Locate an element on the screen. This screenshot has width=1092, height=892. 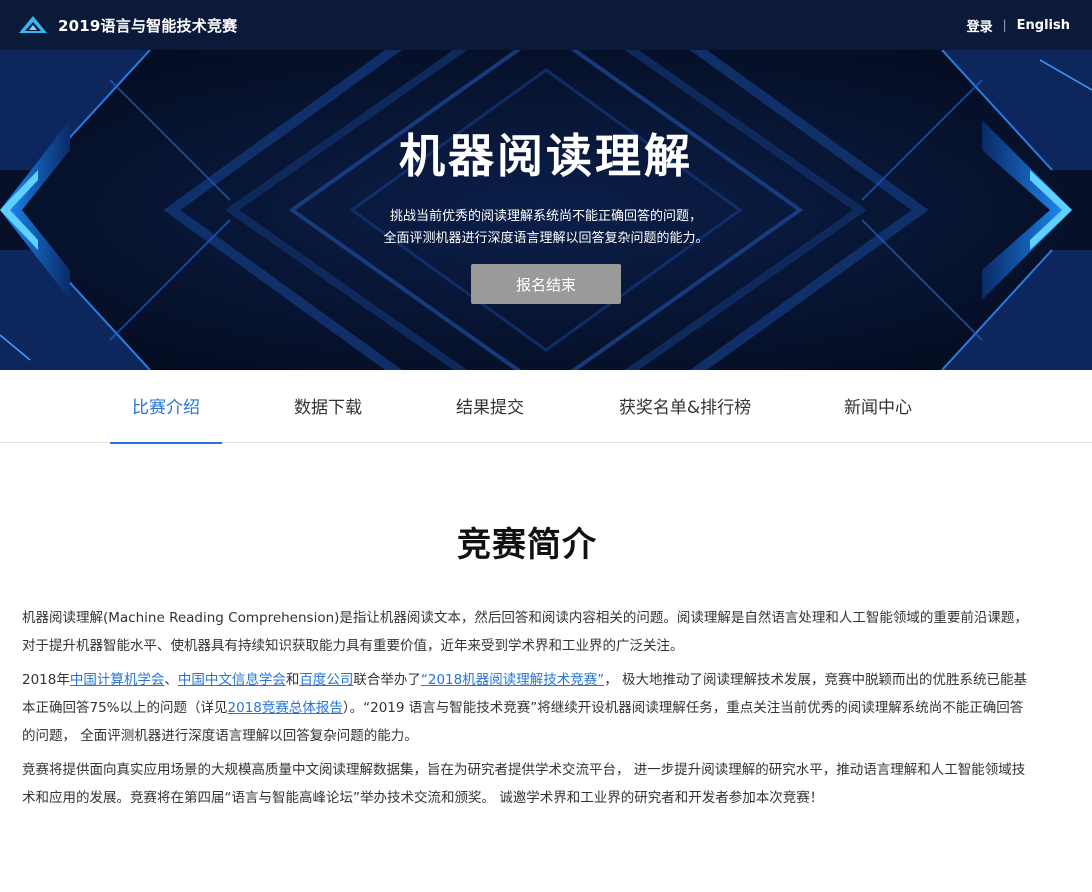
report-2018-link: 2018竞赛总体报告 is located at coordinates (285, 708).